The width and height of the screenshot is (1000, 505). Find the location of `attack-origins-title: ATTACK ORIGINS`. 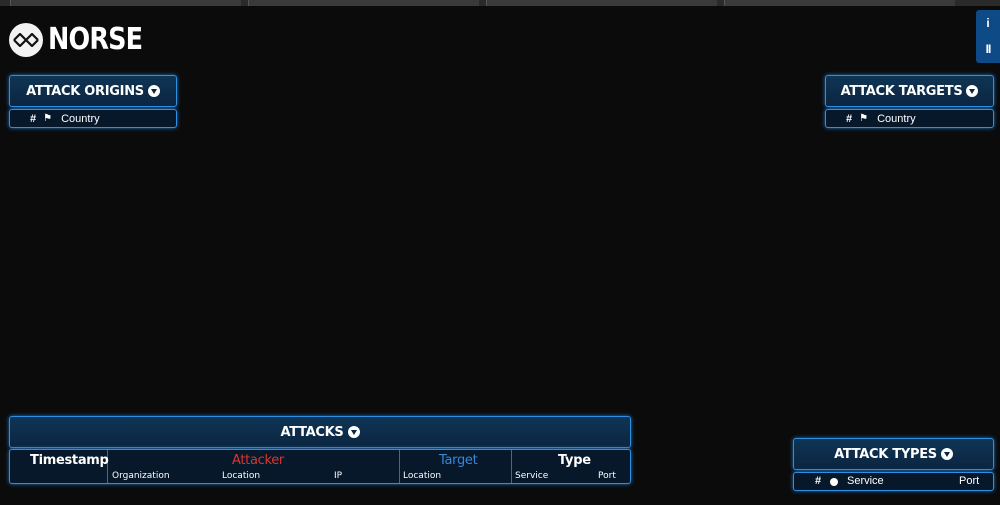

attack-origins-title: ATTACK ORIGINS is located at coordinates (85, 91).